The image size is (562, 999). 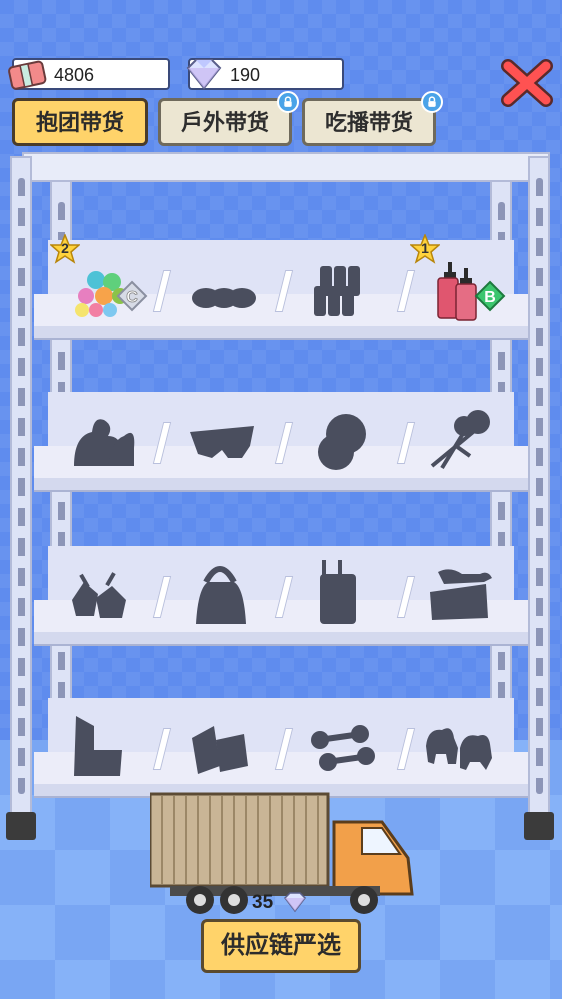 I want to click on handbag-silhouette-icon, so click(x=221, y=595).